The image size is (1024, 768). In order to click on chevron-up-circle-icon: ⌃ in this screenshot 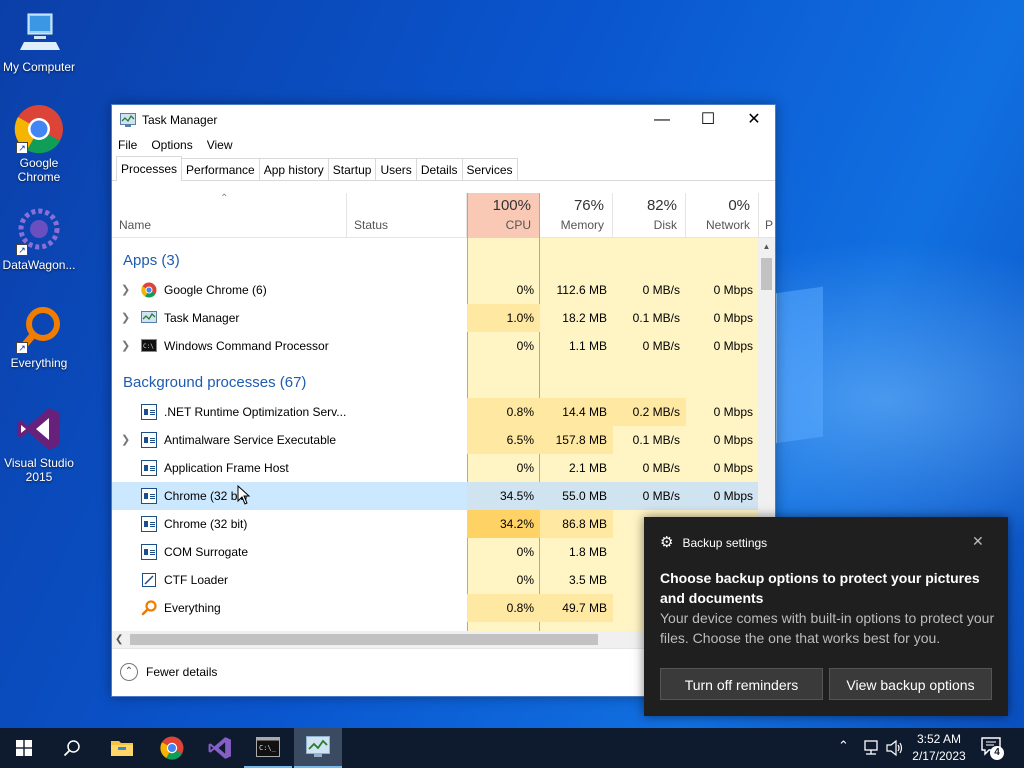, I will do `click(129, 672)`.